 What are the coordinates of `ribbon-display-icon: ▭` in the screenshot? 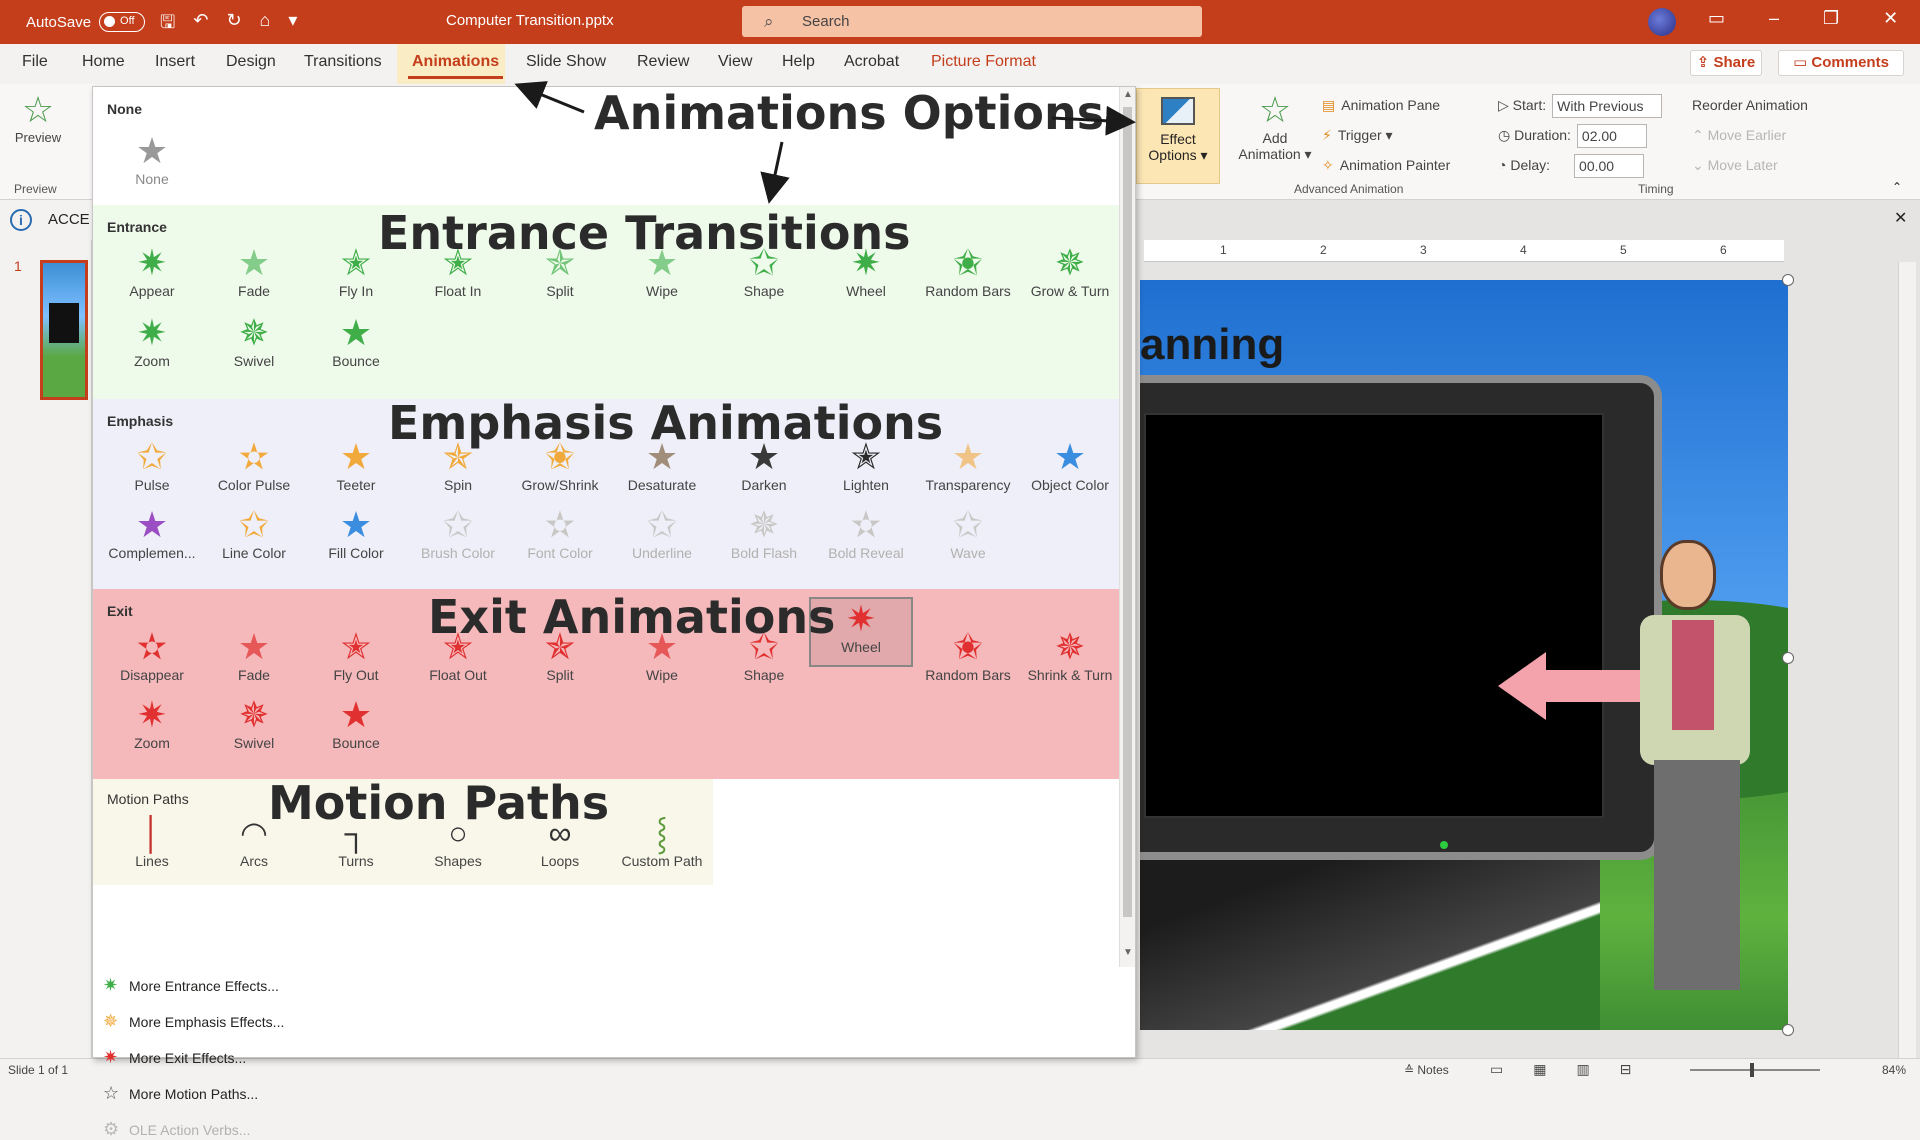 It's located at (1716, 18).